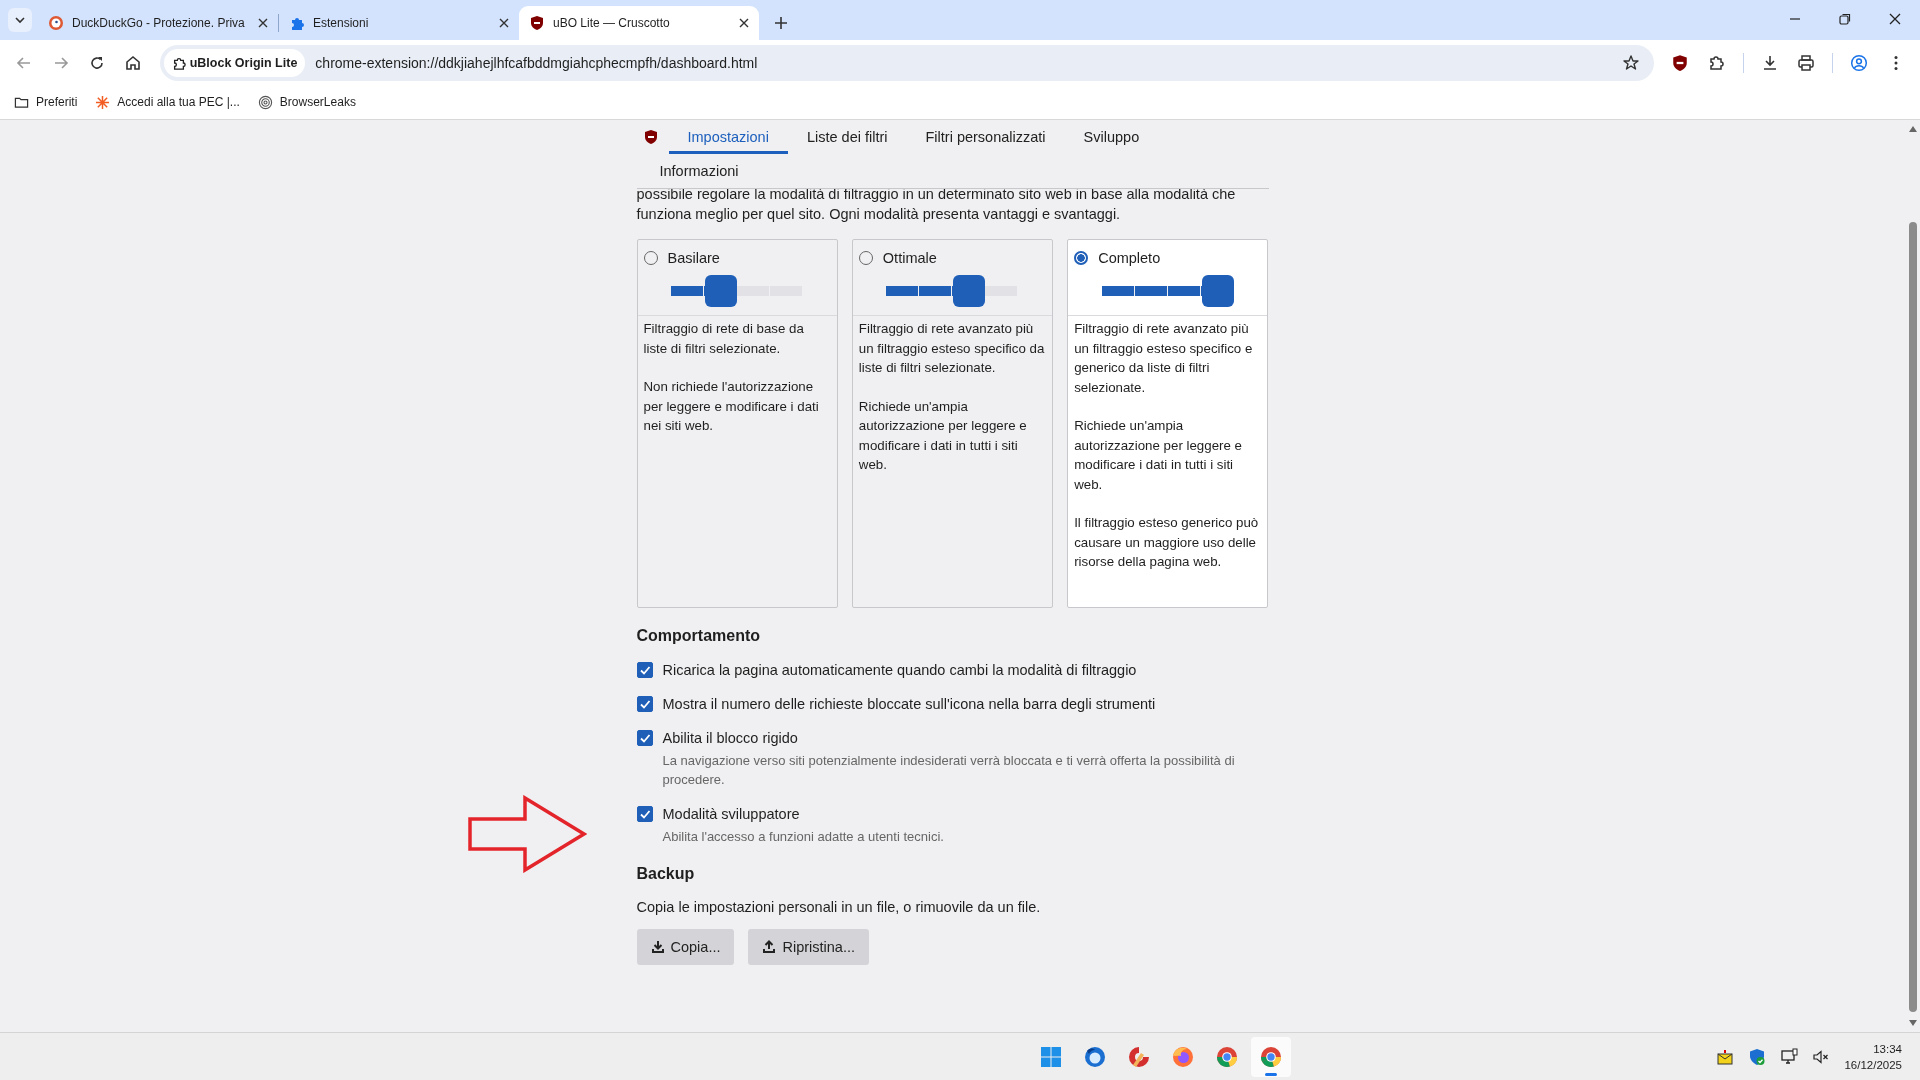  I want to click on fingerprint-icon, so click(265, 102).